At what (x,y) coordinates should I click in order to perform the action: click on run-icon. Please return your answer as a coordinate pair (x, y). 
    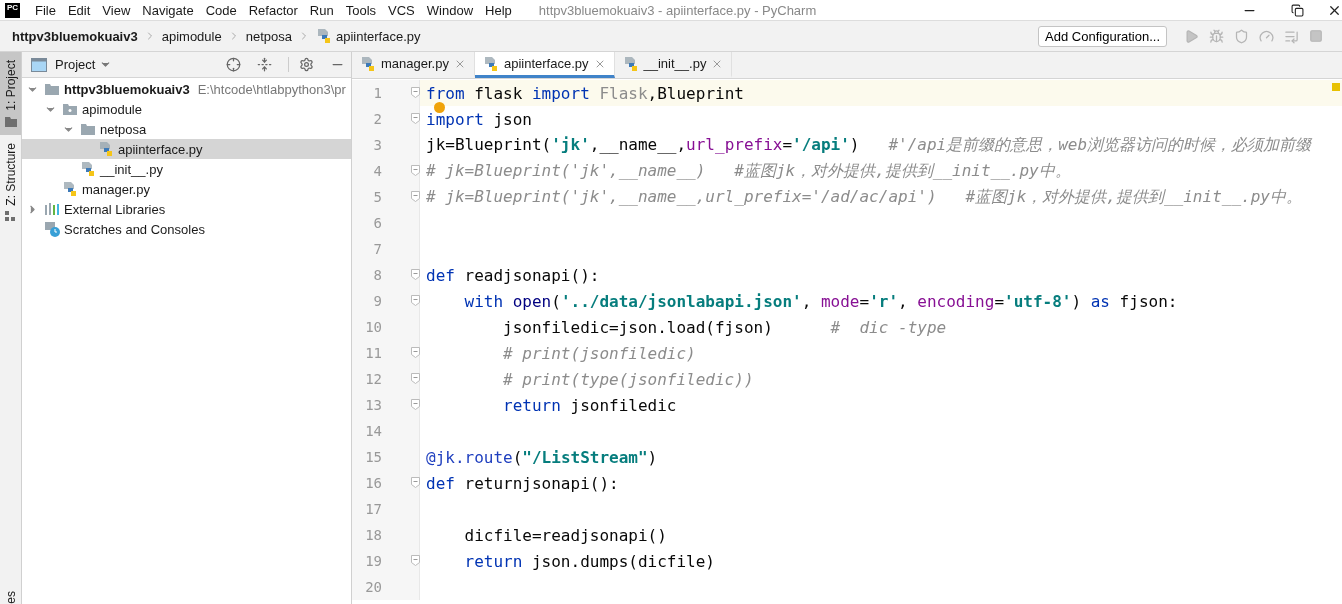
    Looking at the image, I should click on (1191, 36).